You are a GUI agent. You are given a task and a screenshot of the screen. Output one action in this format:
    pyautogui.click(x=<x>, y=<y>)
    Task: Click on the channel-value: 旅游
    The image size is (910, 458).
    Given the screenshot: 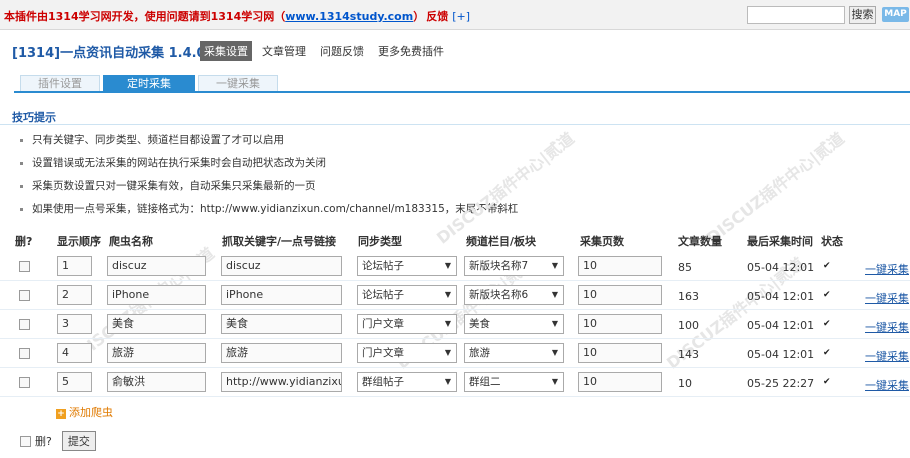 What is the action you would take?
    pyautogui.click(x=479, y=353)
    